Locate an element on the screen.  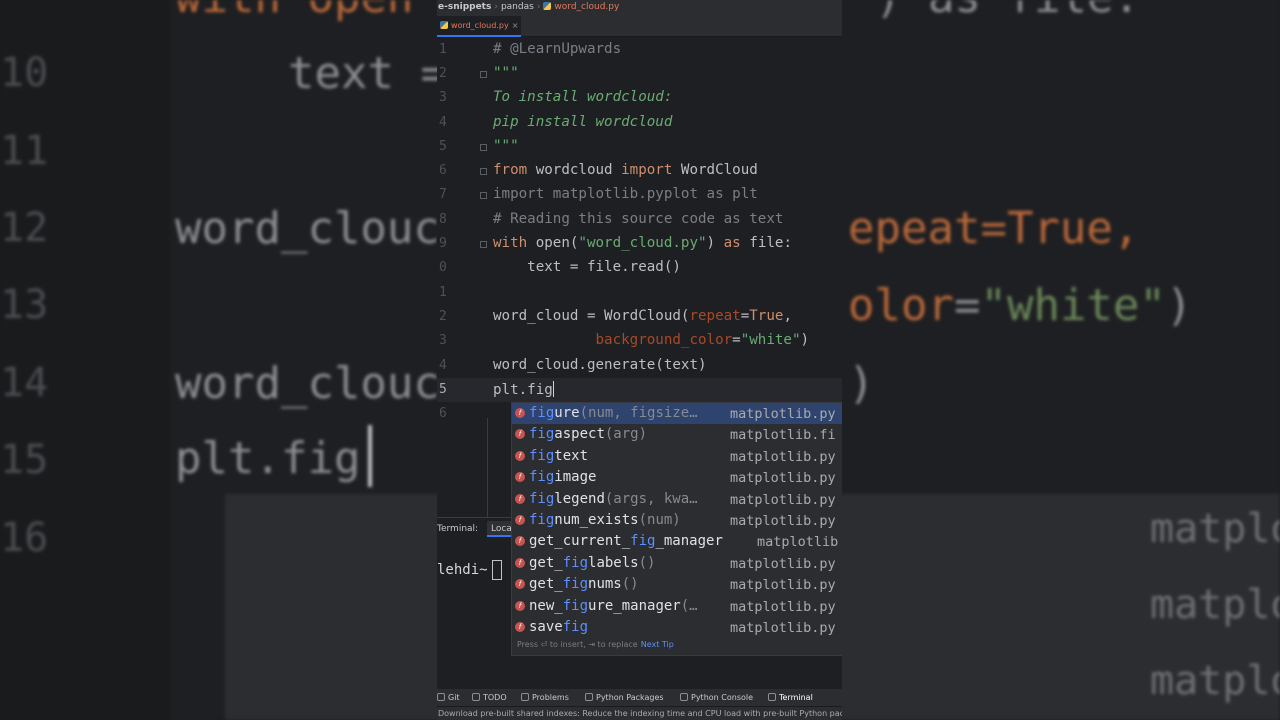
completion-name: figaspect(arg) is located at coordinates (588, 434).